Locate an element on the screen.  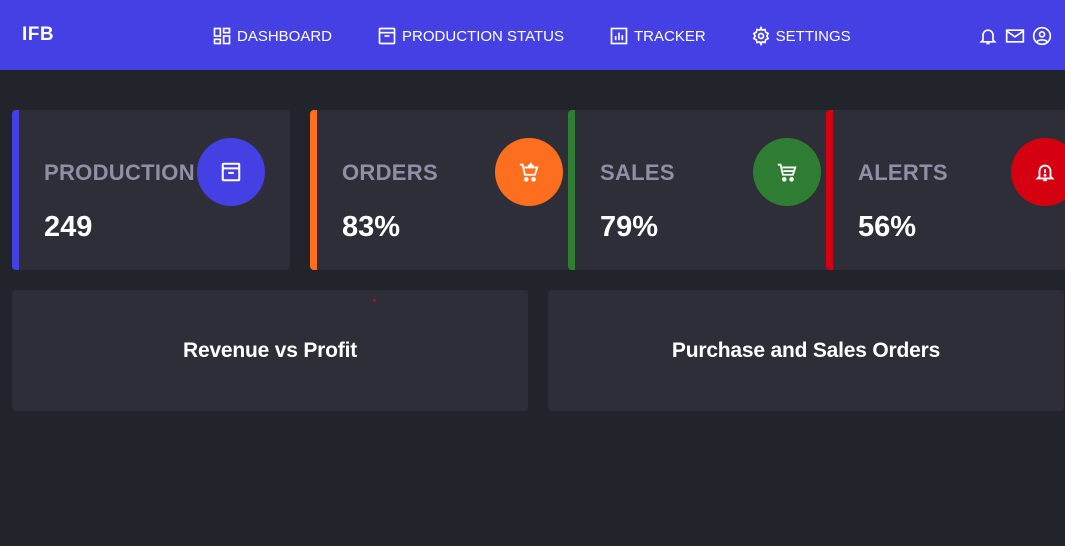
nav-dashboard: DASHBOARD is located at coordinates (272, 36).